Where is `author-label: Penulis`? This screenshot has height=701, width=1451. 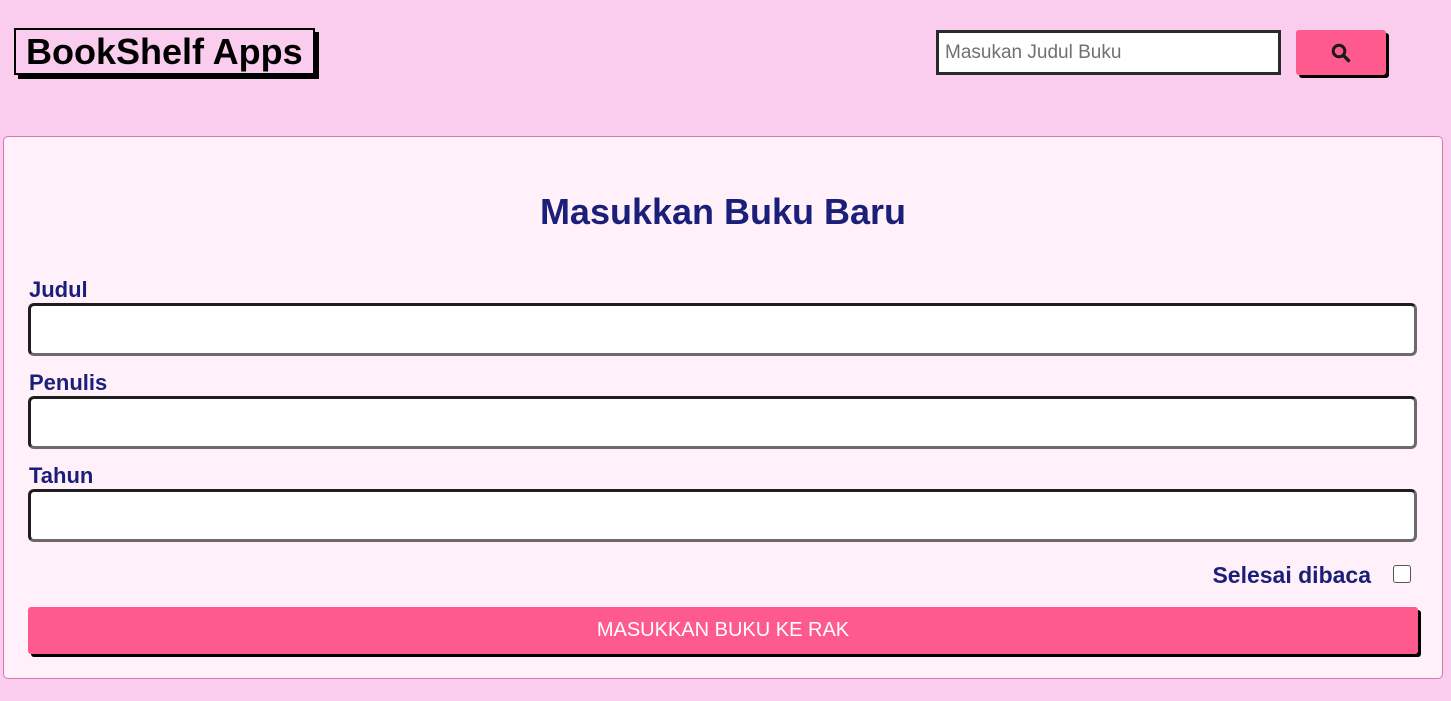
author-label: Penulis is located at coordinates (68, 382).